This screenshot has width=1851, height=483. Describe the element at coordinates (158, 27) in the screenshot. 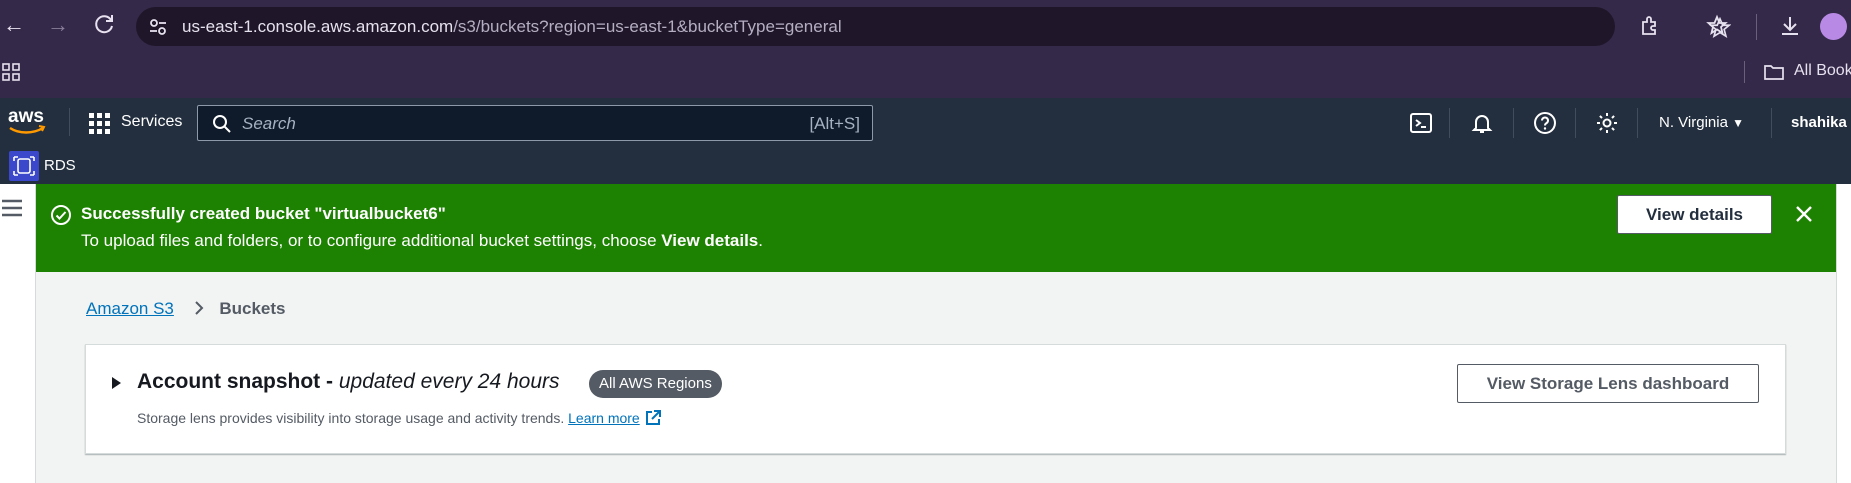

I see `site-settings-icon` at that location.